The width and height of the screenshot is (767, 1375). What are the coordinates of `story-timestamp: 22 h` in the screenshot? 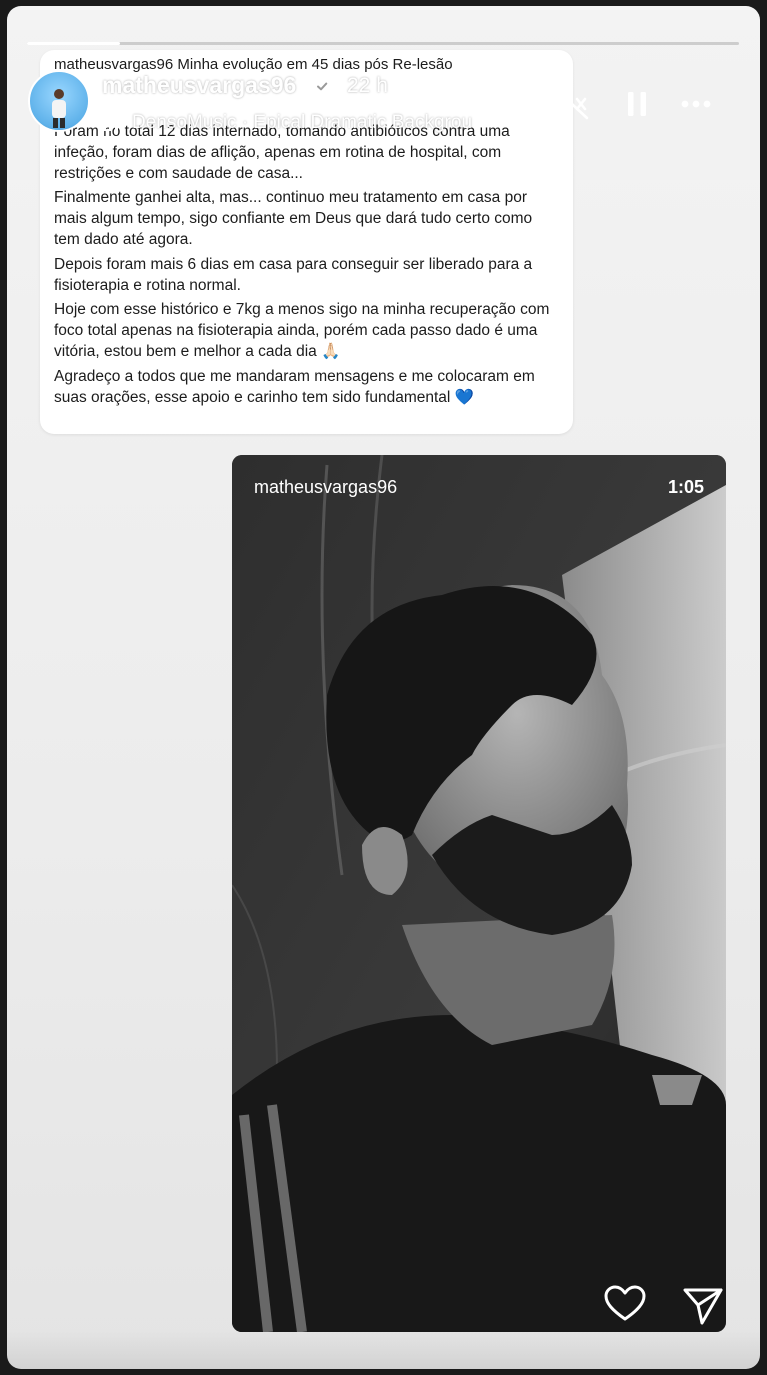 It's located at (367, 85).